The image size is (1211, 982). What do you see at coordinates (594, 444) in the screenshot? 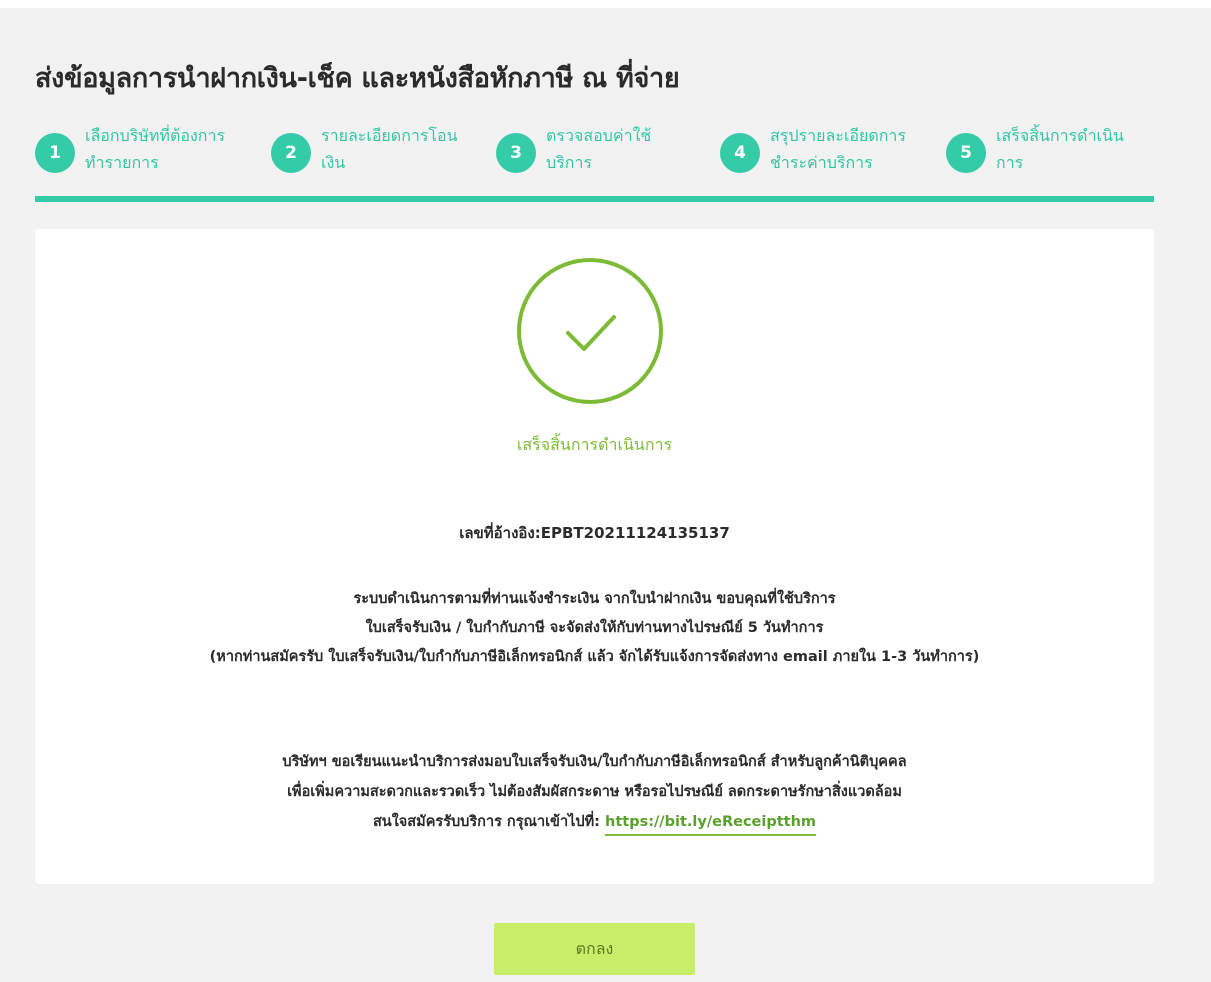
I see `success-message: เสร็จสิ้นการดำเนินการ` at bounding box center [594, 444].